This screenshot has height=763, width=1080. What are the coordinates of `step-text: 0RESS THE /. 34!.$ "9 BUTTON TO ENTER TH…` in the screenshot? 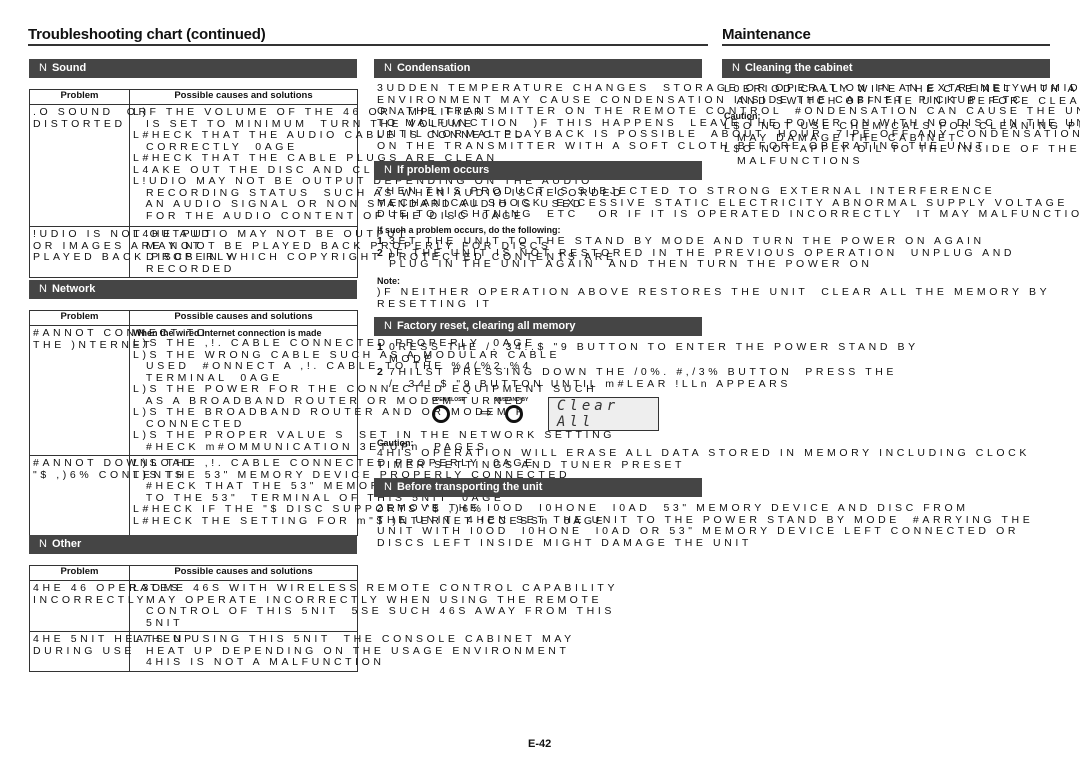 It's located at (654, 353).